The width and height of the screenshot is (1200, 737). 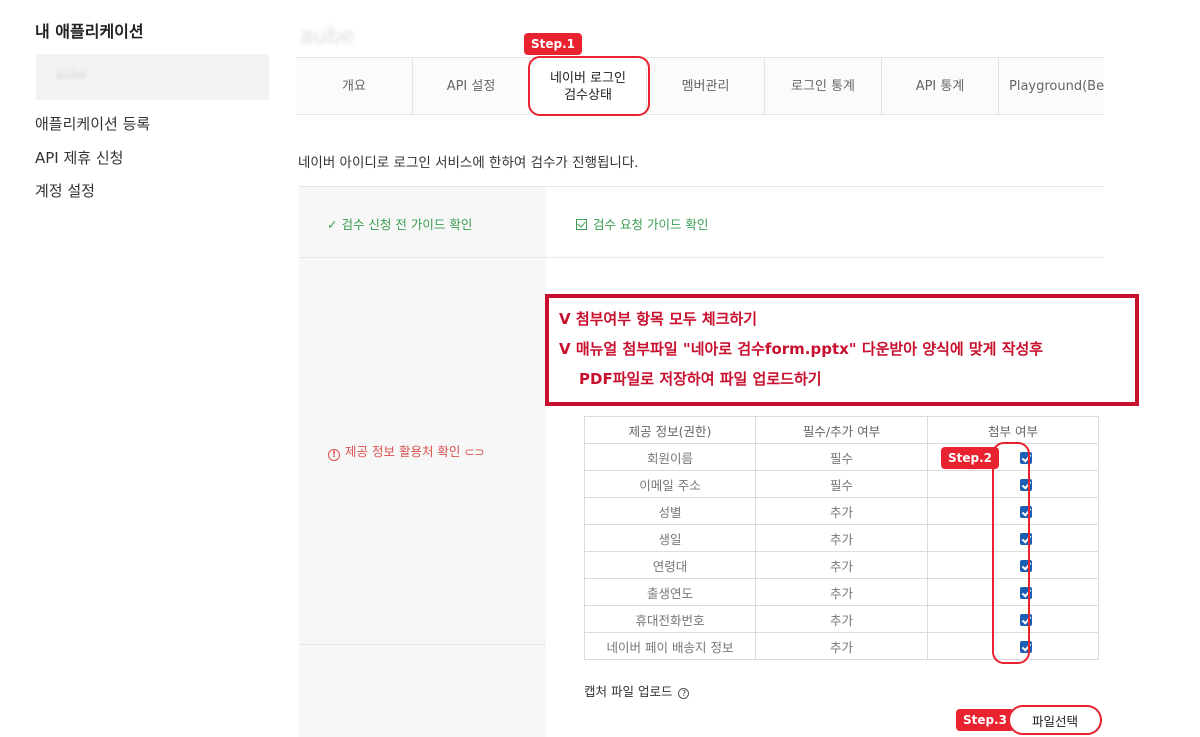 I want to click on table-header-row: 제공 정보(권한) 필수/추가 여부 첨부 여부, so click(x=841, y=430).